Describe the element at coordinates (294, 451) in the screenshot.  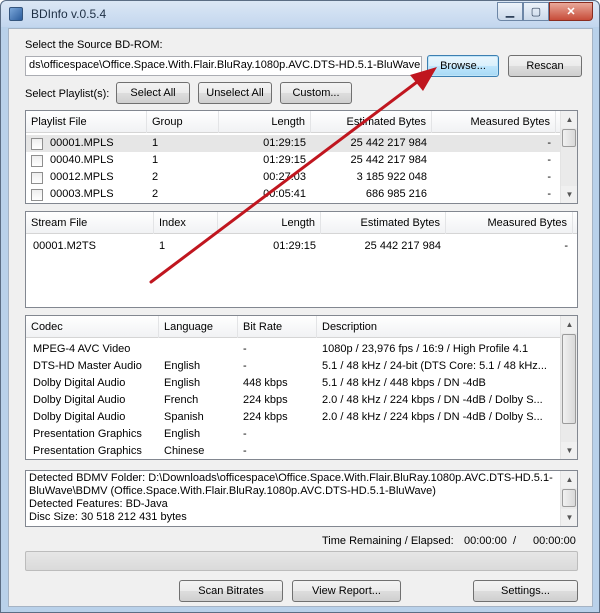
I see `codec-row: Presentation Graphics Chinese -` at that location.